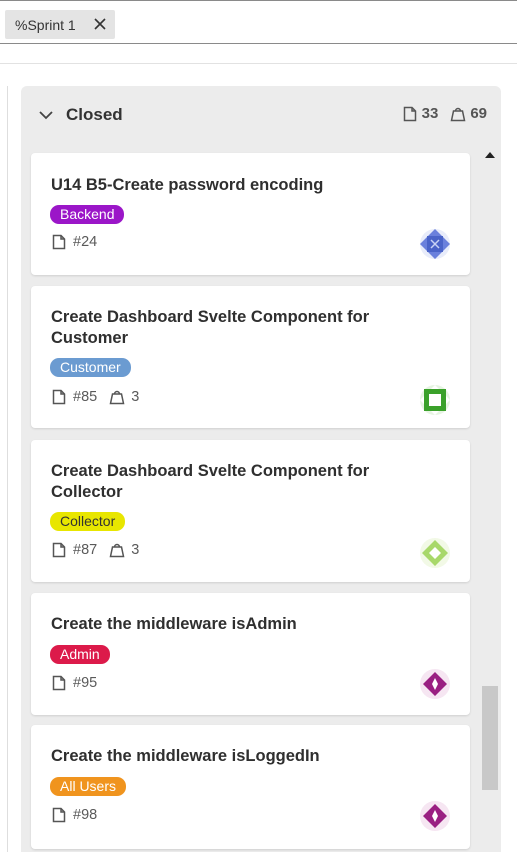 The height and width of the screenshot is (852, 517). What do you see at coordinates (100, 24) in the screenshot?
I see `close-icon` at bounding box center [100, 24].